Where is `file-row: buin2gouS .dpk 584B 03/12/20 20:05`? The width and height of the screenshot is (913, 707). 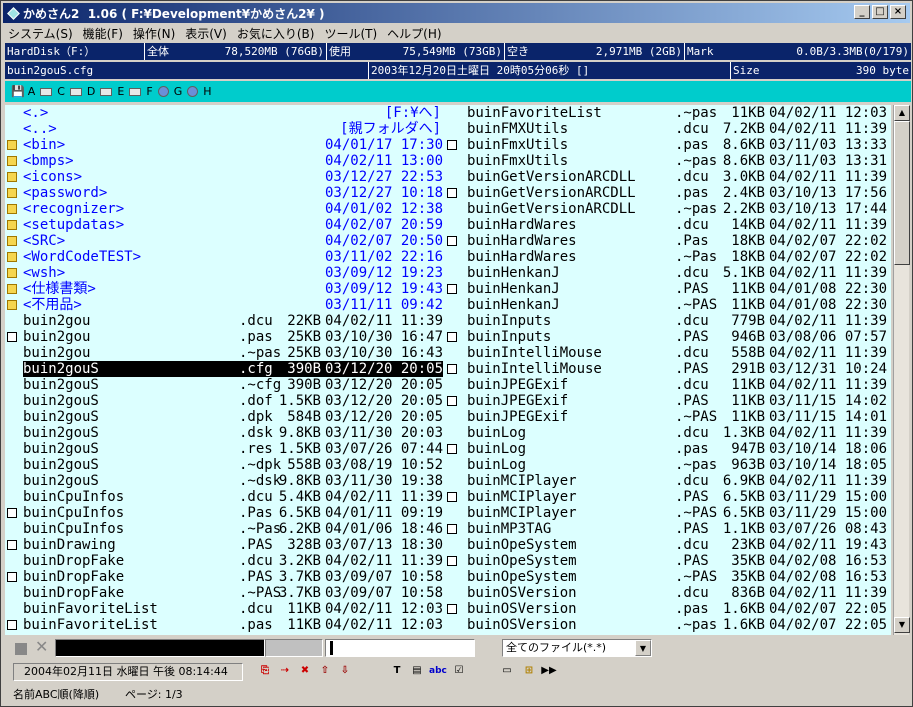
file-row: buin2gouS .dpk 584B 03/12/20 20:05 is located at coordinates (225, 417).